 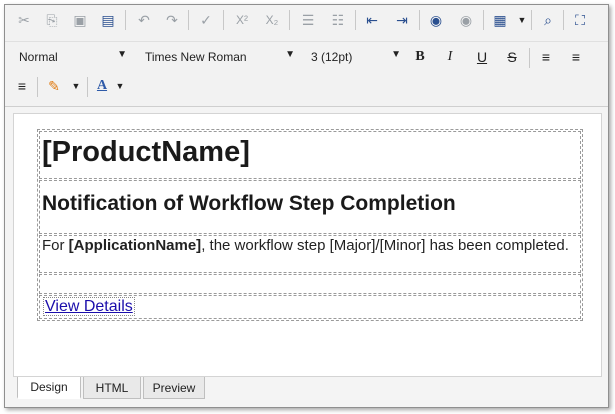 I want to click on toolbar-row-1: ✂ ⎘ ▣ ▤ ↶ ↷ ✓ X² X₂ ☰ ☷ ⇤ ⇥ ◉ ◉ ▦ ▼ ⌕ ⛶, so click(x=306, y=22).